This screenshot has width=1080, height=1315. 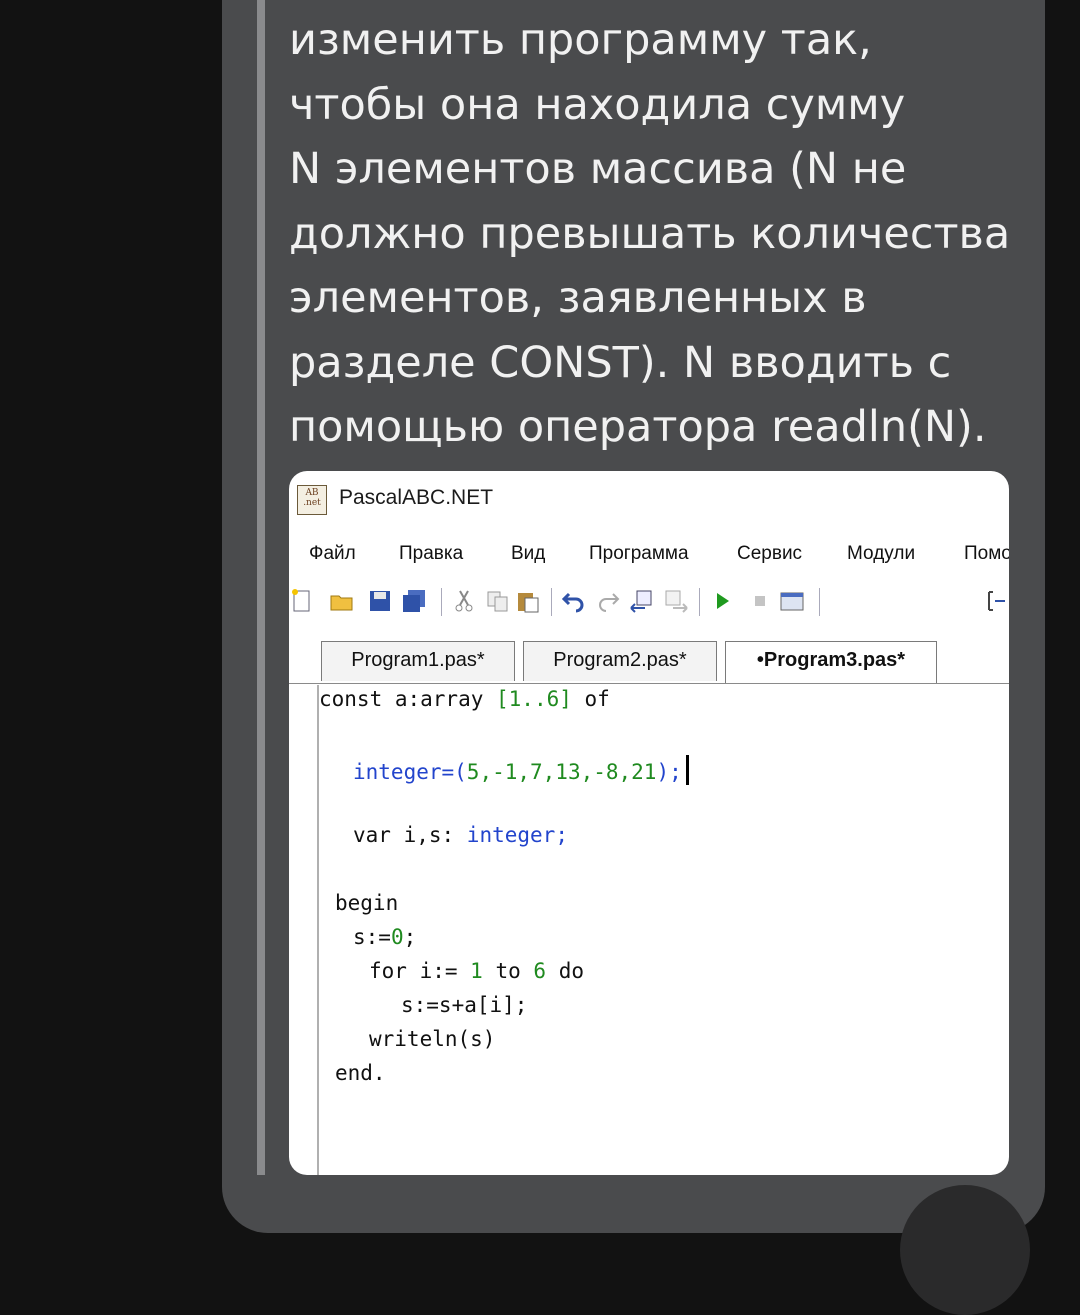 I want to click on code-line-2: integer=(5,-1,7,13,-8,21);, so click(x=521, y=770).